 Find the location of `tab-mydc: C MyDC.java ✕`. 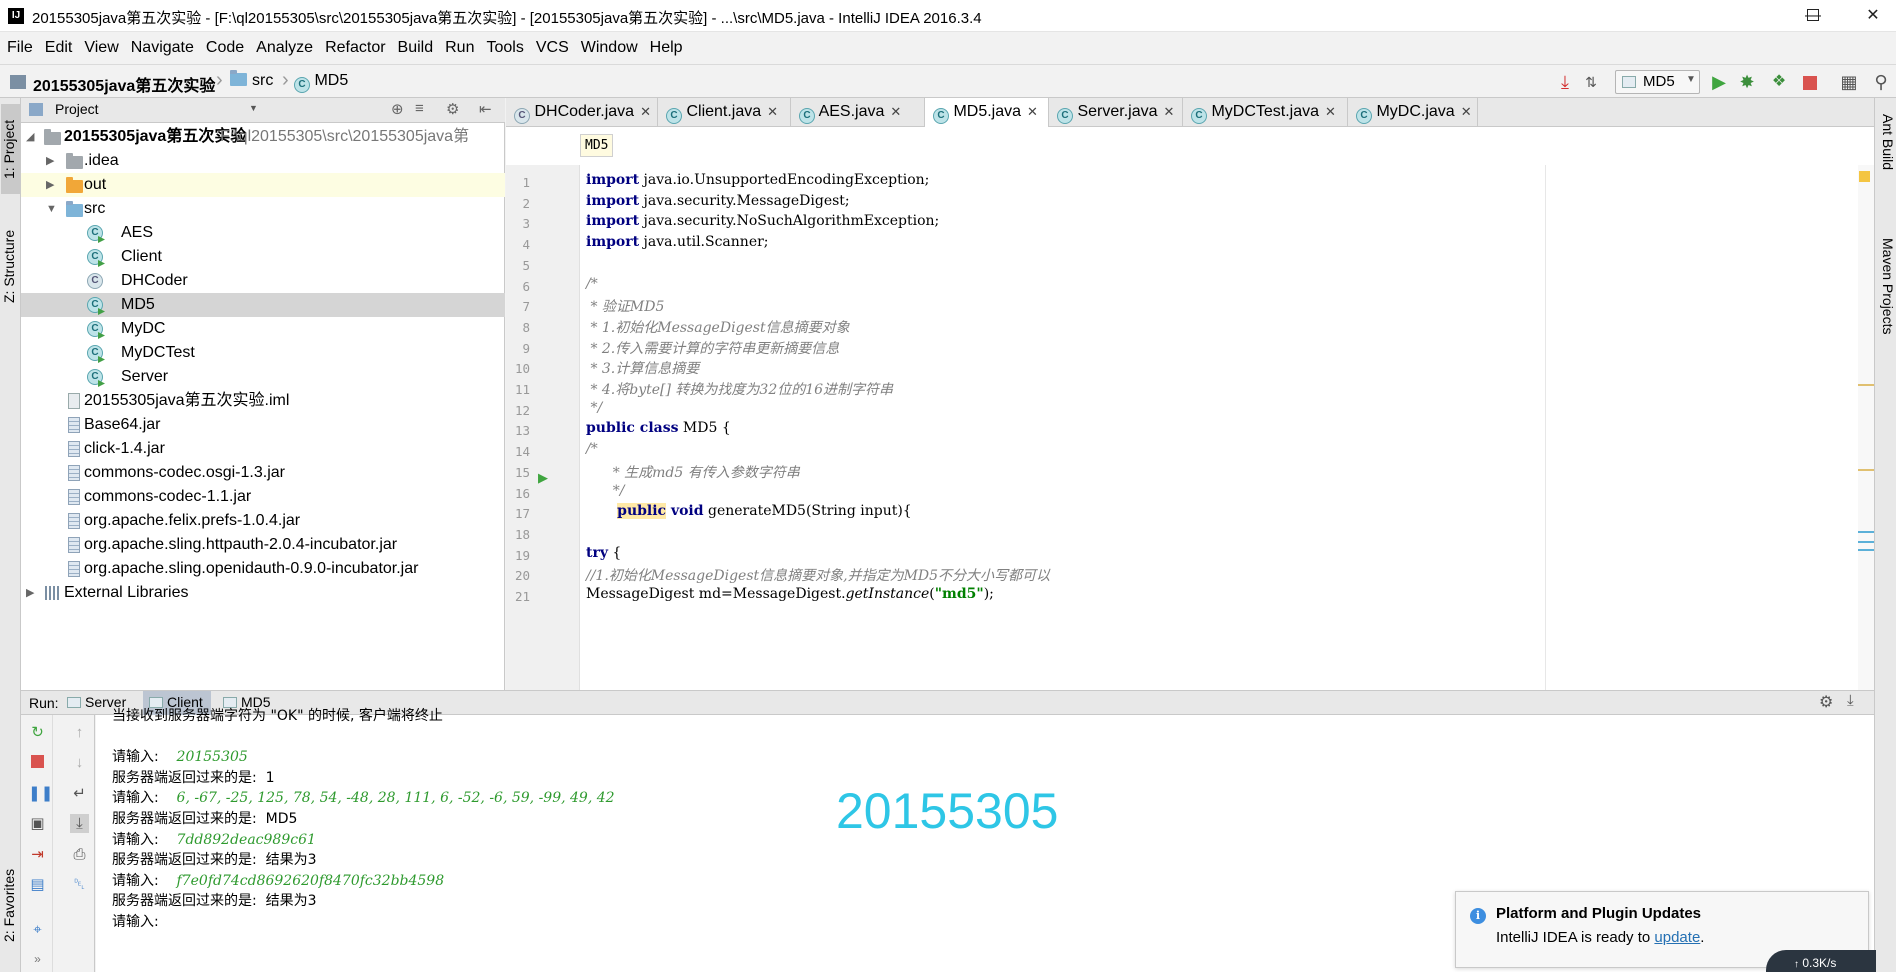

tab-mydc: C MyDC.java ✕ is located at coordinates (1413, 112).